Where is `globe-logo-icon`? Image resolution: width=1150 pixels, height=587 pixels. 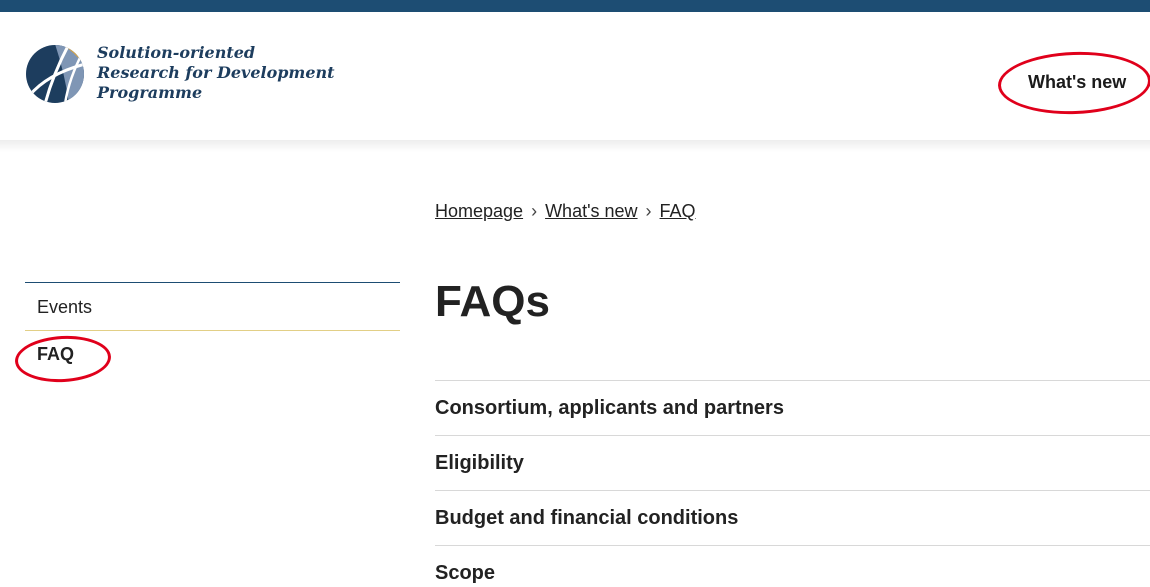
globe-logo-icon is located at coordinates (55, 74).